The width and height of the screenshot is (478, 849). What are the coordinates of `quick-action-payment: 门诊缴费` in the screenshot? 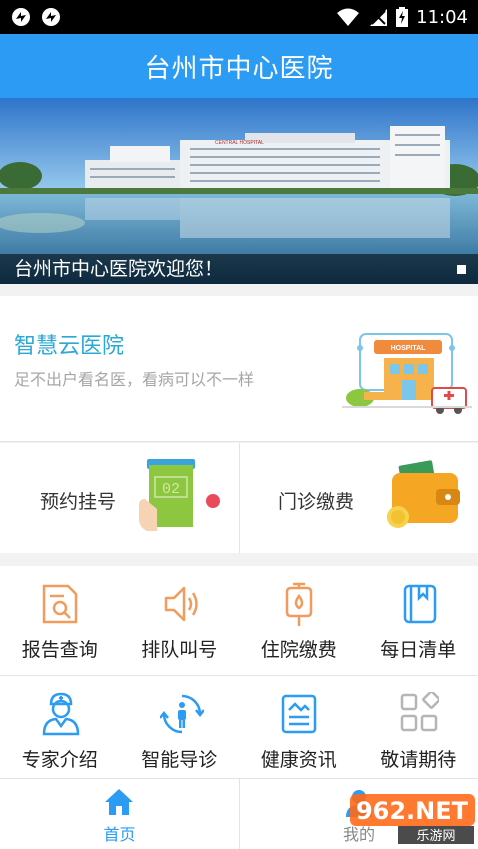 It's located at (358, 498).